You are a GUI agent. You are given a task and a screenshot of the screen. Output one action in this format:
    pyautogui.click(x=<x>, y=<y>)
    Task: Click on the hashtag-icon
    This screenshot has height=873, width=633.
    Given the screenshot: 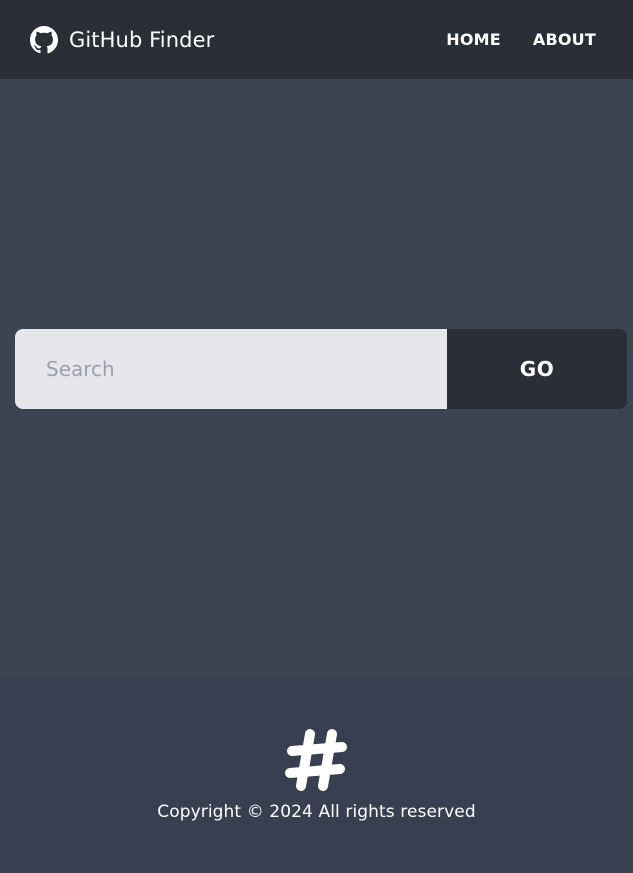 What is the action you would take?
    pyautogui.click(x=315, y=760)
    